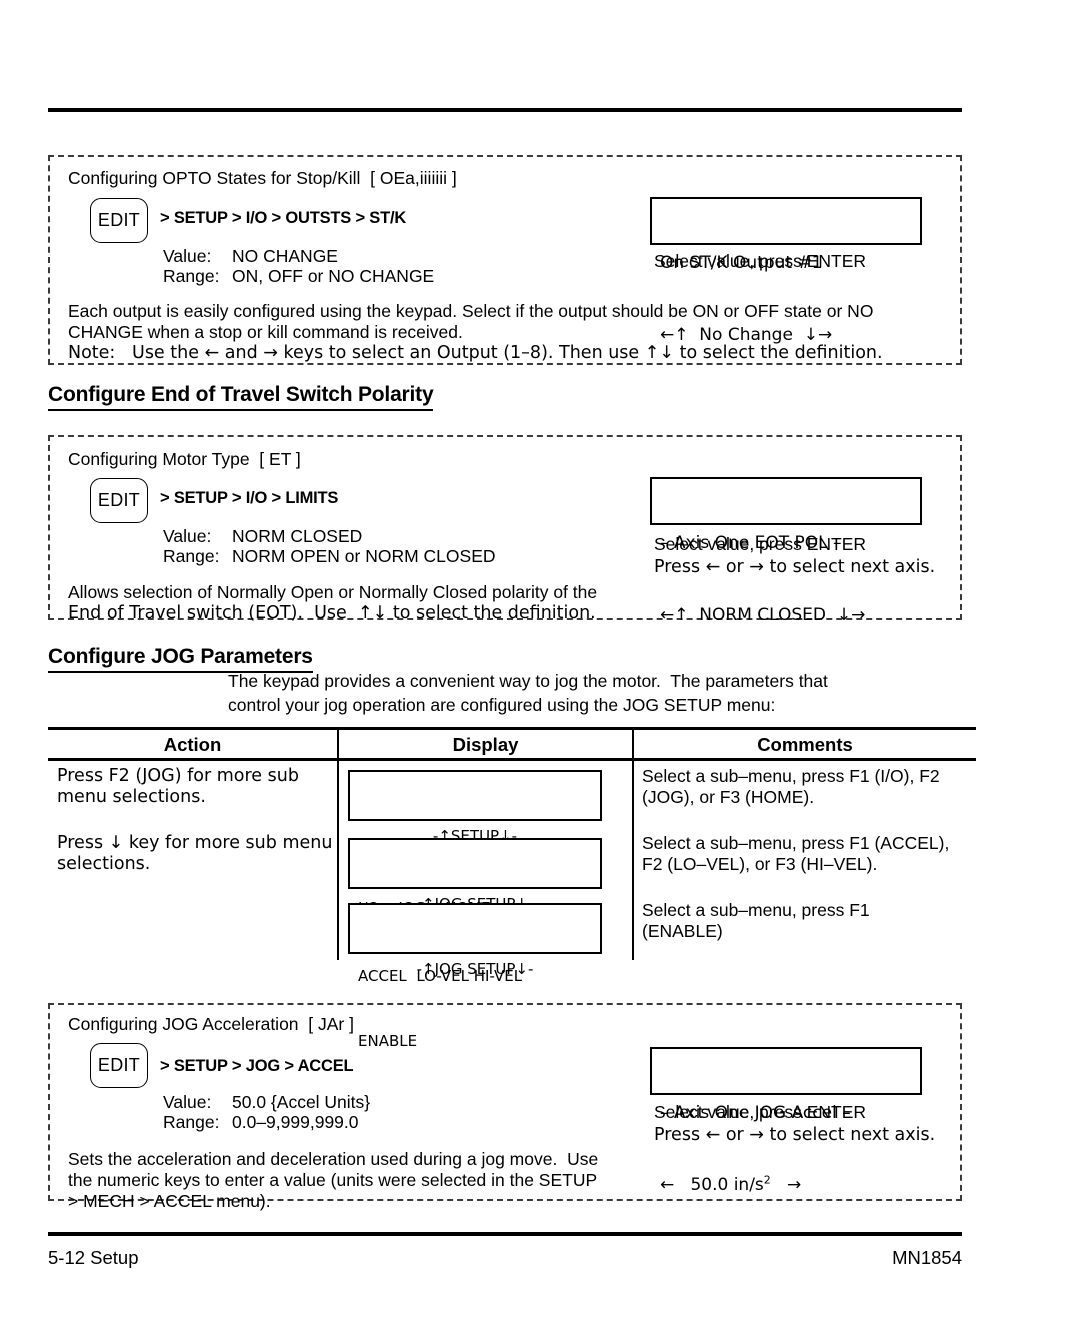 The width and height of the screenshot is (1080, 1317). I want to click on table-header-rule, so click(512, 759).